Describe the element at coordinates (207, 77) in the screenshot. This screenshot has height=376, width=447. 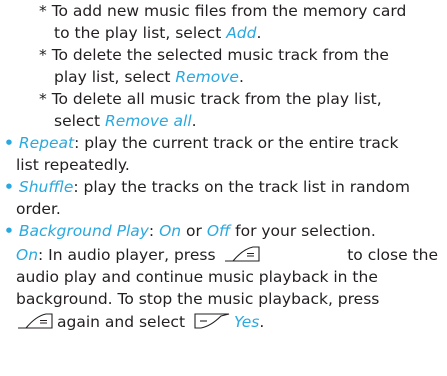
I see `menu-option-remove: Remove` at that location.